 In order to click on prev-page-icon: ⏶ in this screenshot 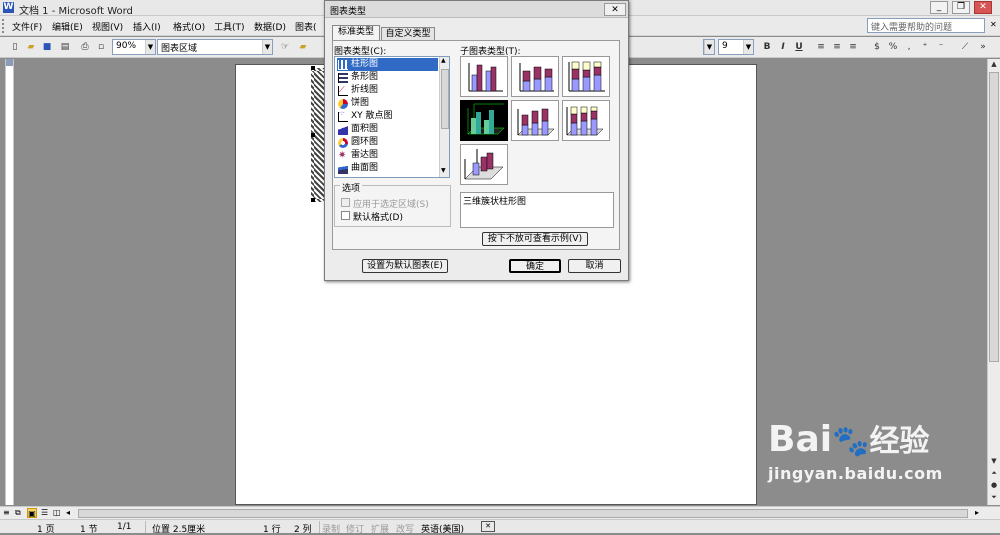, I will do `click(994, 474)`.